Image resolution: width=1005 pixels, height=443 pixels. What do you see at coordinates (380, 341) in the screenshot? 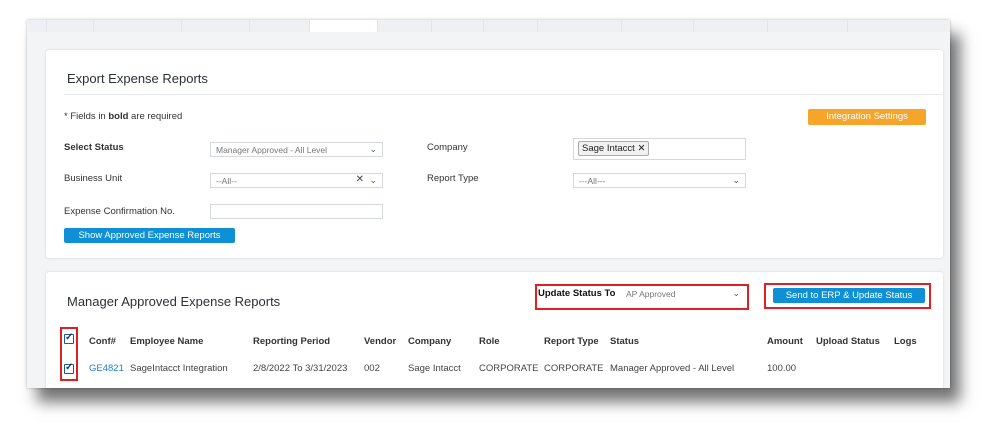
I see `column-header-vendor: Vendor` at bounding box center [380, 341].